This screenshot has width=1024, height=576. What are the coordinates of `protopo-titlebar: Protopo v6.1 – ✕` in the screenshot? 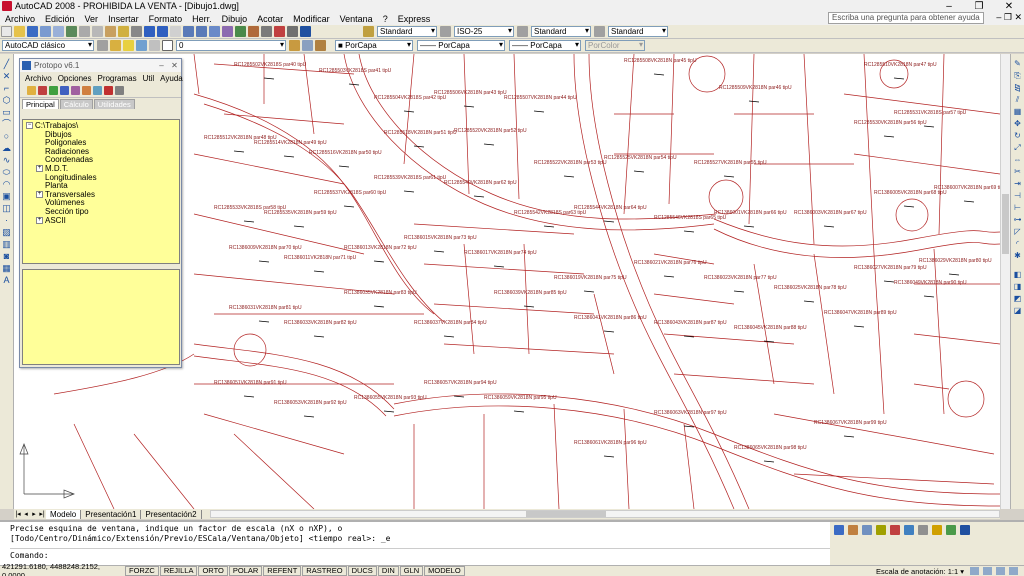 It's located at (100, 65).